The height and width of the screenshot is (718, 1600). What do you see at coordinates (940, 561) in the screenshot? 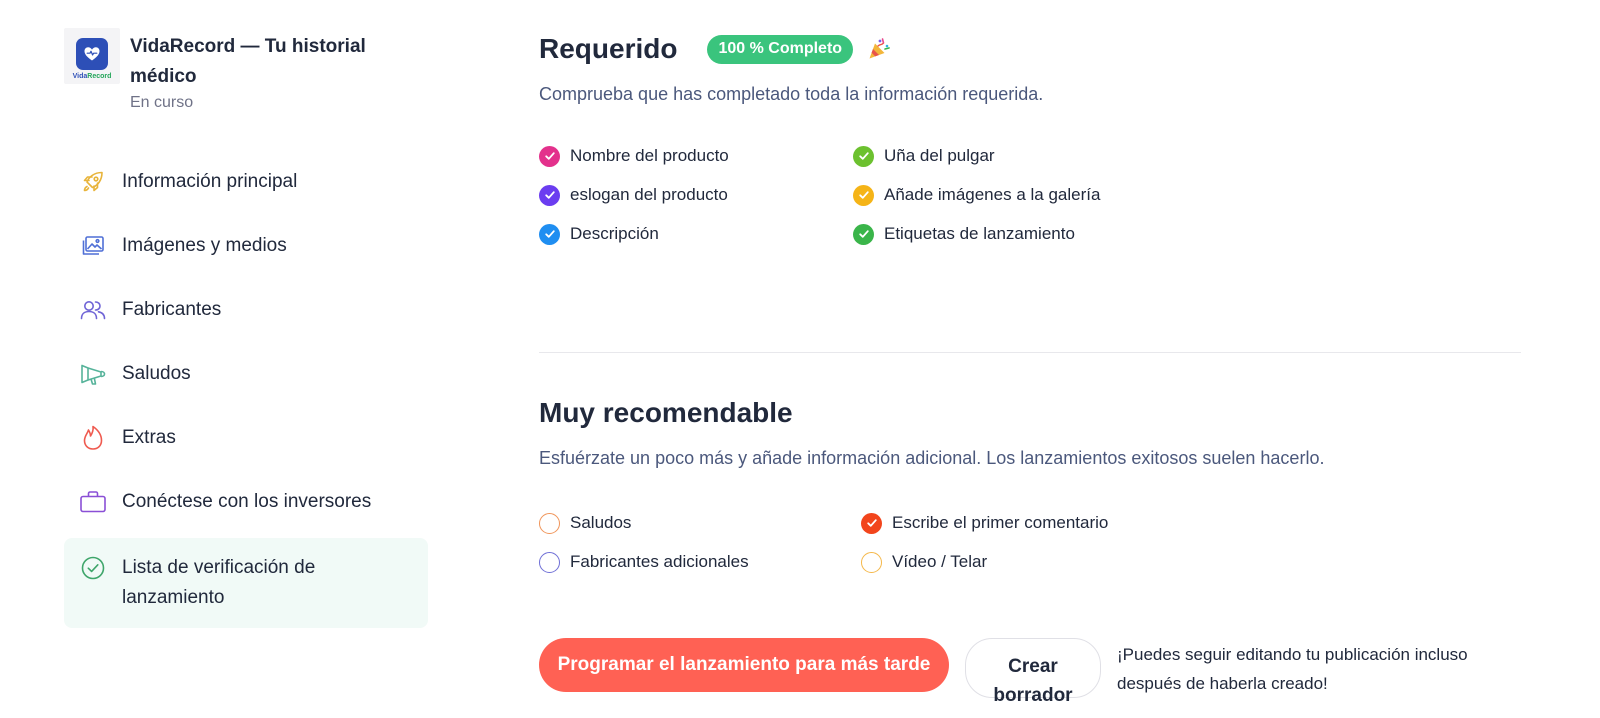
I see `checklist-item-label: Vídeo / Telar` at bounding box center [940, 561].